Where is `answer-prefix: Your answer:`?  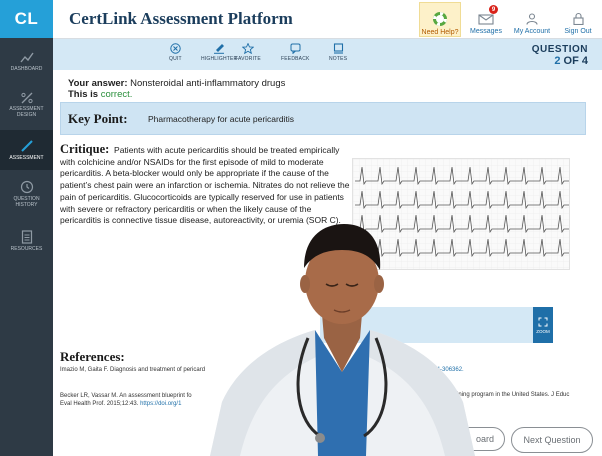 answer-prefix: Your answer: is located at coordinates (98, 83).